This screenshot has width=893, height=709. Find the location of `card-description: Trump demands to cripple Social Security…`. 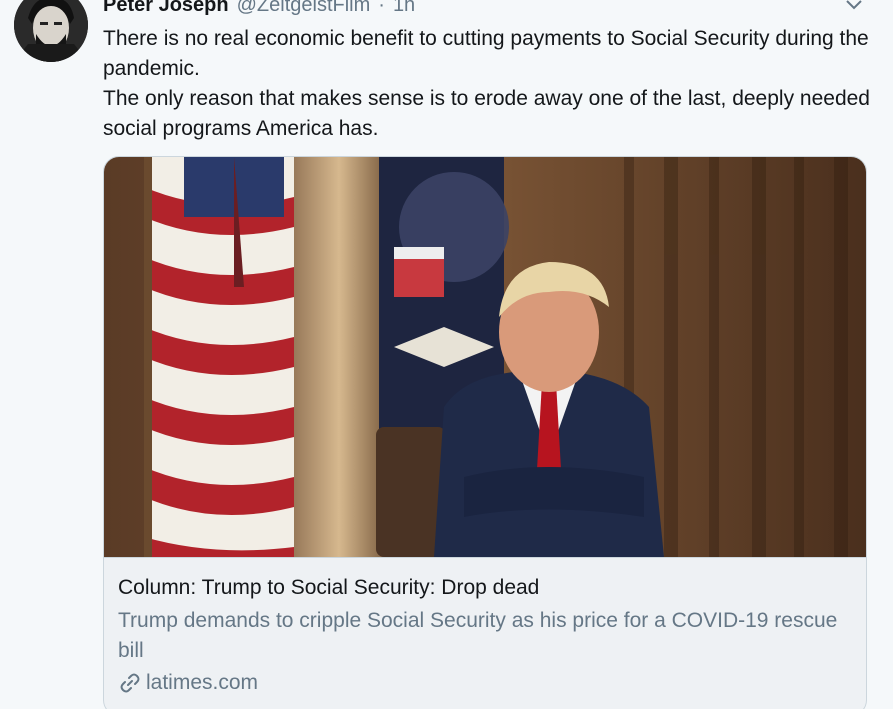

card-description: Trump demands to cripple Social Security… is located at coordinates (478, 635).